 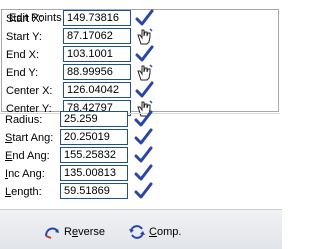 I want to click on center-x-label: Center X:, so click(x=29, y=91).